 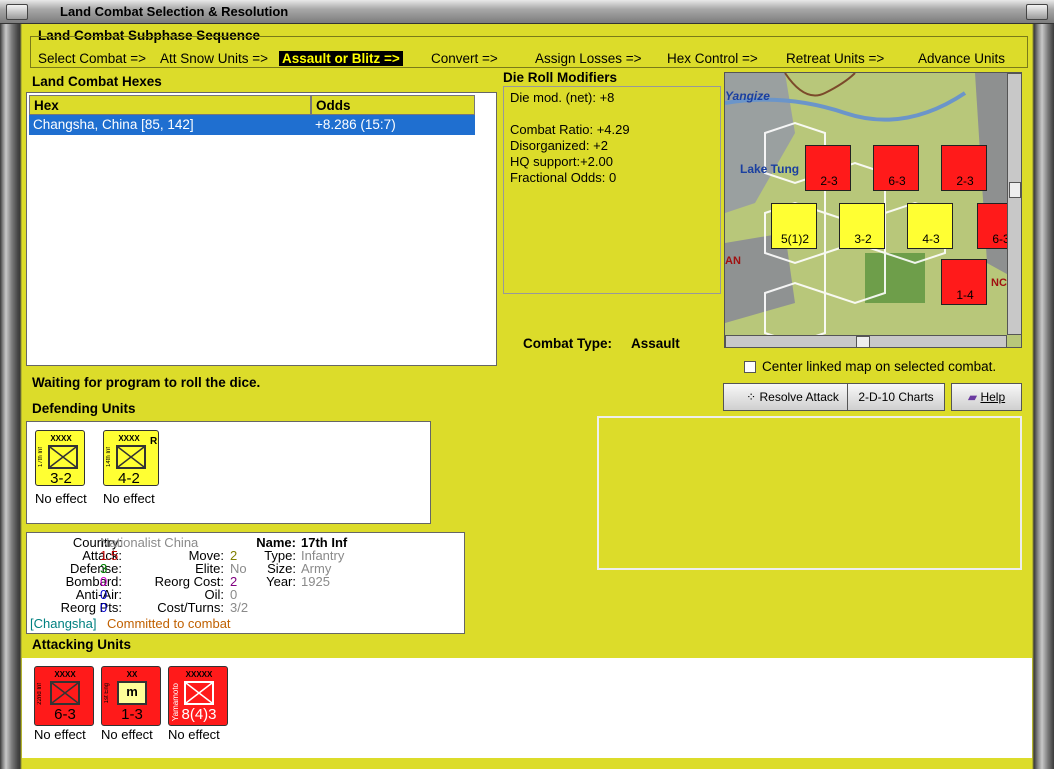 I want to click on defending-counter-1: XXXX 17th Inf 3-2, so click(x=60, y=458).